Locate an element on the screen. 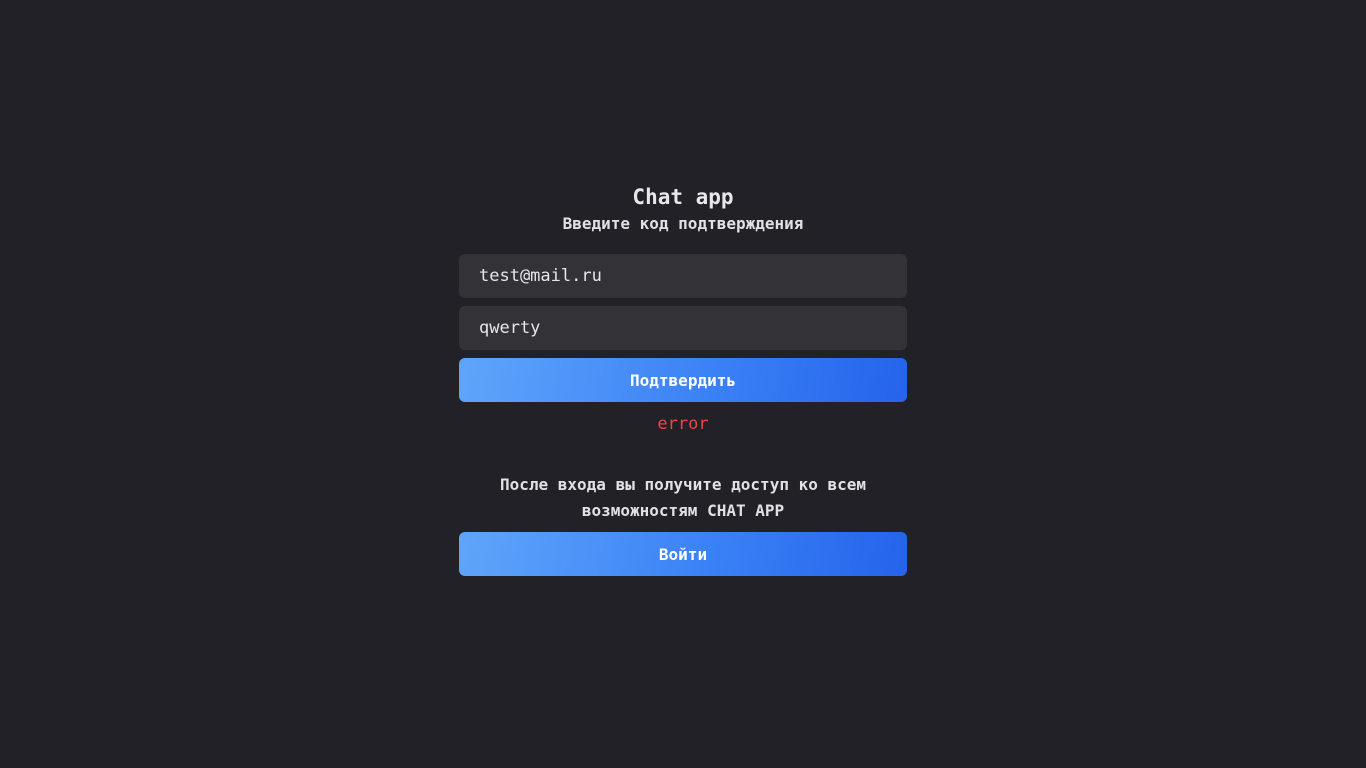 Image resolution: width=1366 pixels, height=768 pixels. error-message: error is located at coordinates (683, 424).